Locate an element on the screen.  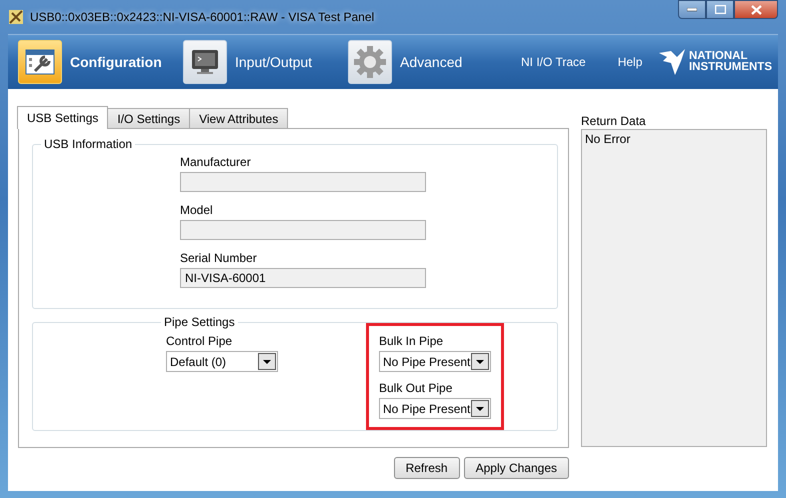
app-icon is located at coordinates (16, 17).